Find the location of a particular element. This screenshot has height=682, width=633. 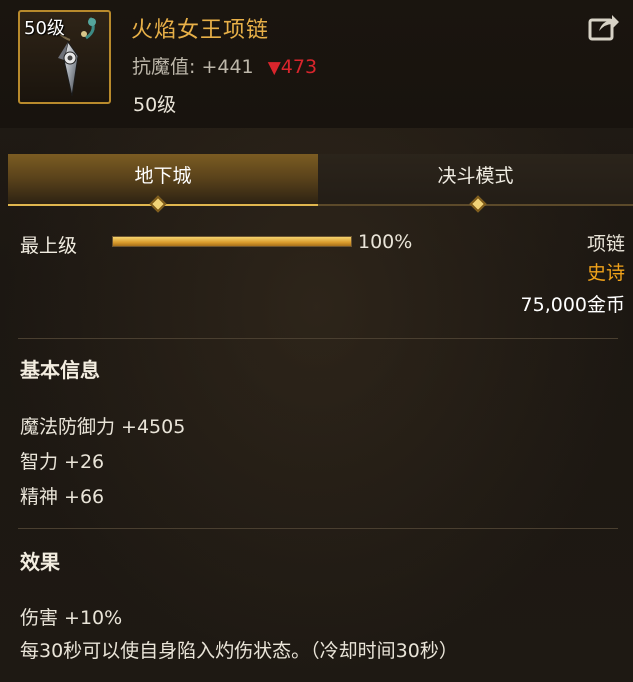

effect-line: 伤害 +10% is located at coordinates (71, 618).